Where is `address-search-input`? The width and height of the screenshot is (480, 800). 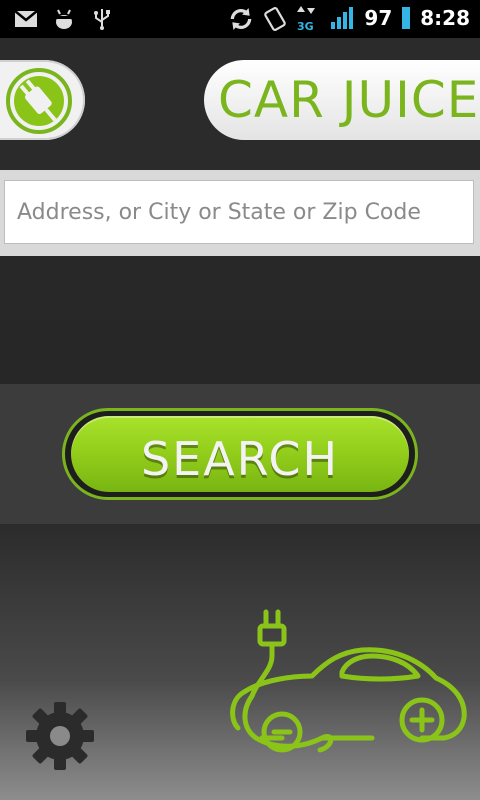 address-search-input is located at coordinates (239, 212).